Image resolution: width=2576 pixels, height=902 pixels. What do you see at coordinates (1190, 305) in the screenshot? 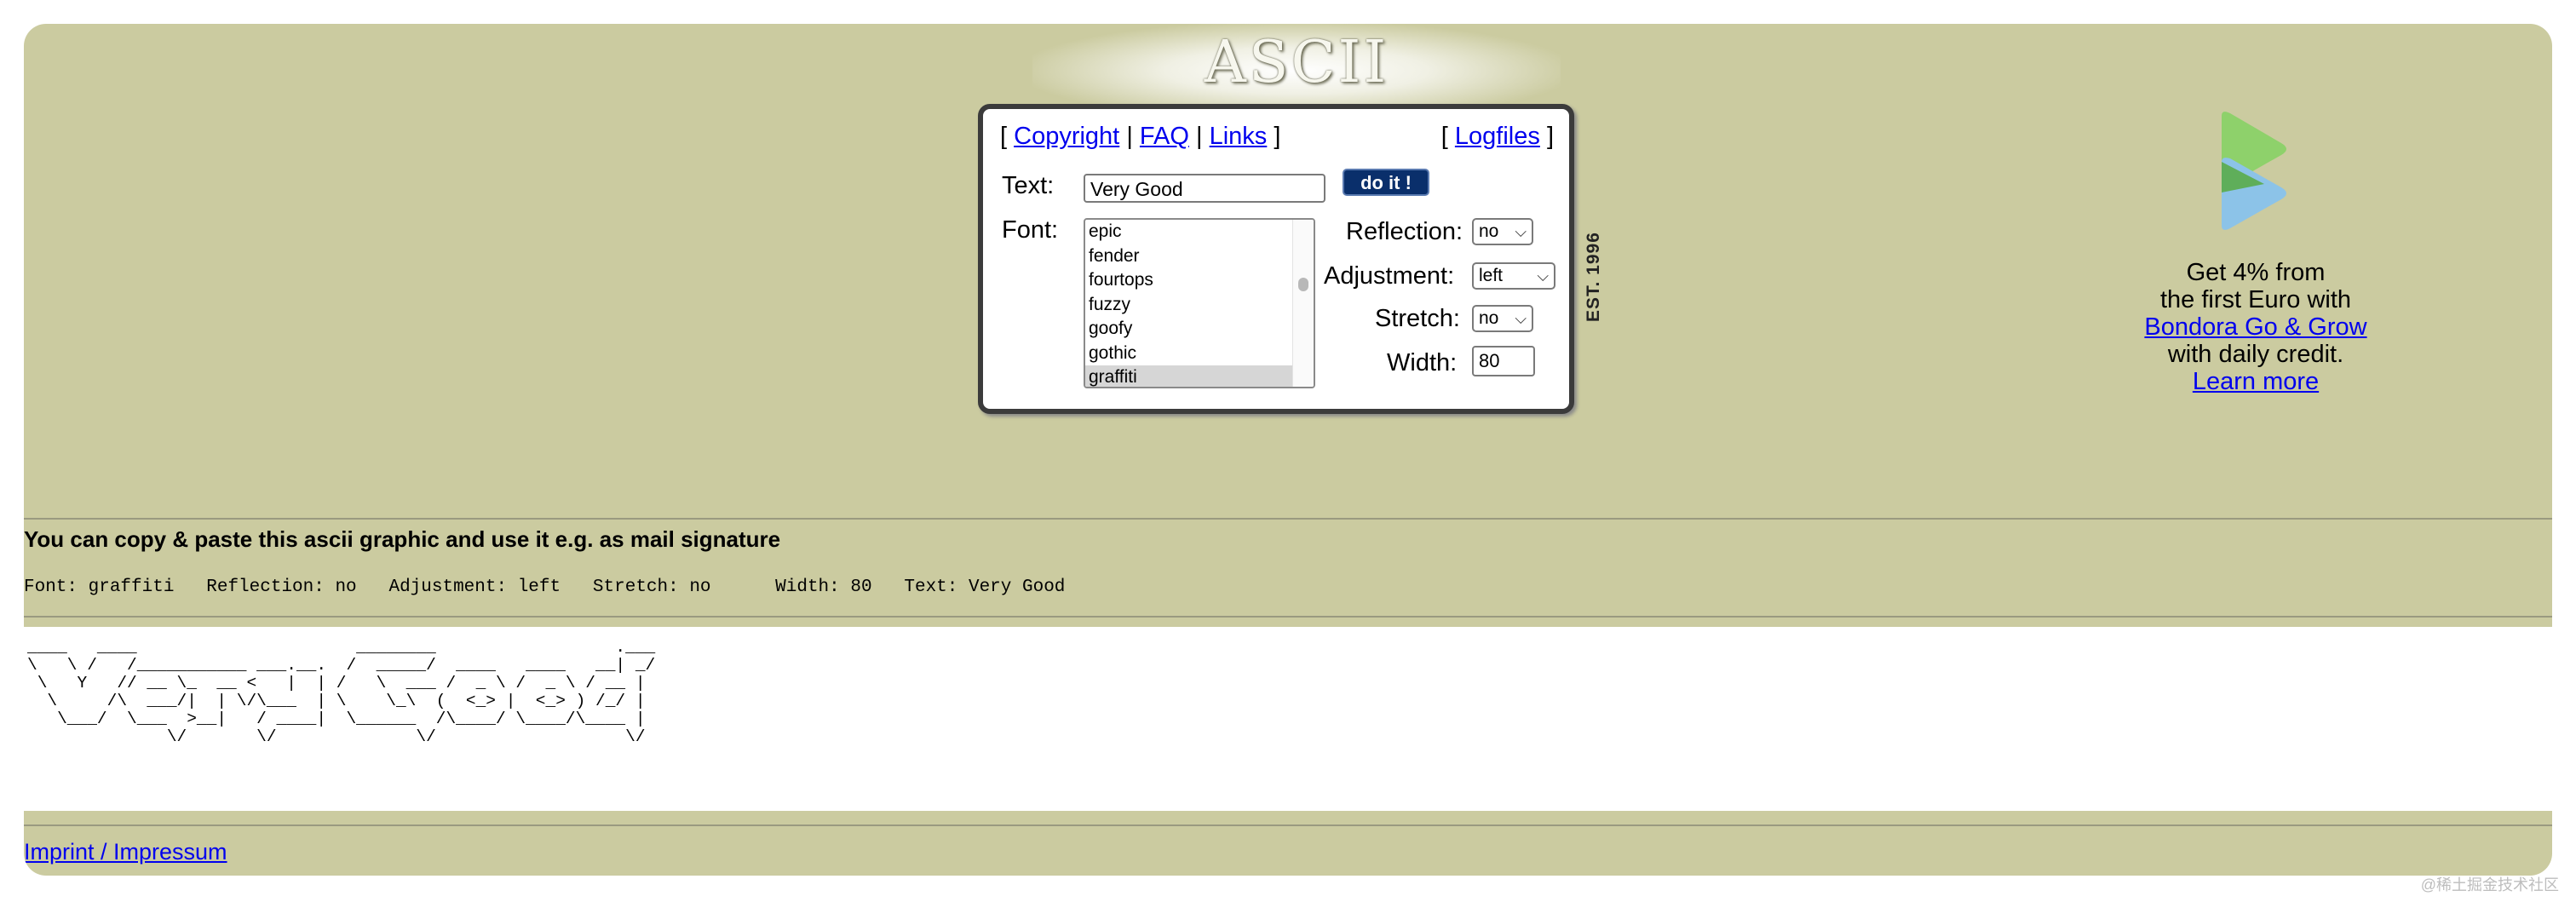
I see `font-option: fuzzy` at bounding box center [1190, 305].